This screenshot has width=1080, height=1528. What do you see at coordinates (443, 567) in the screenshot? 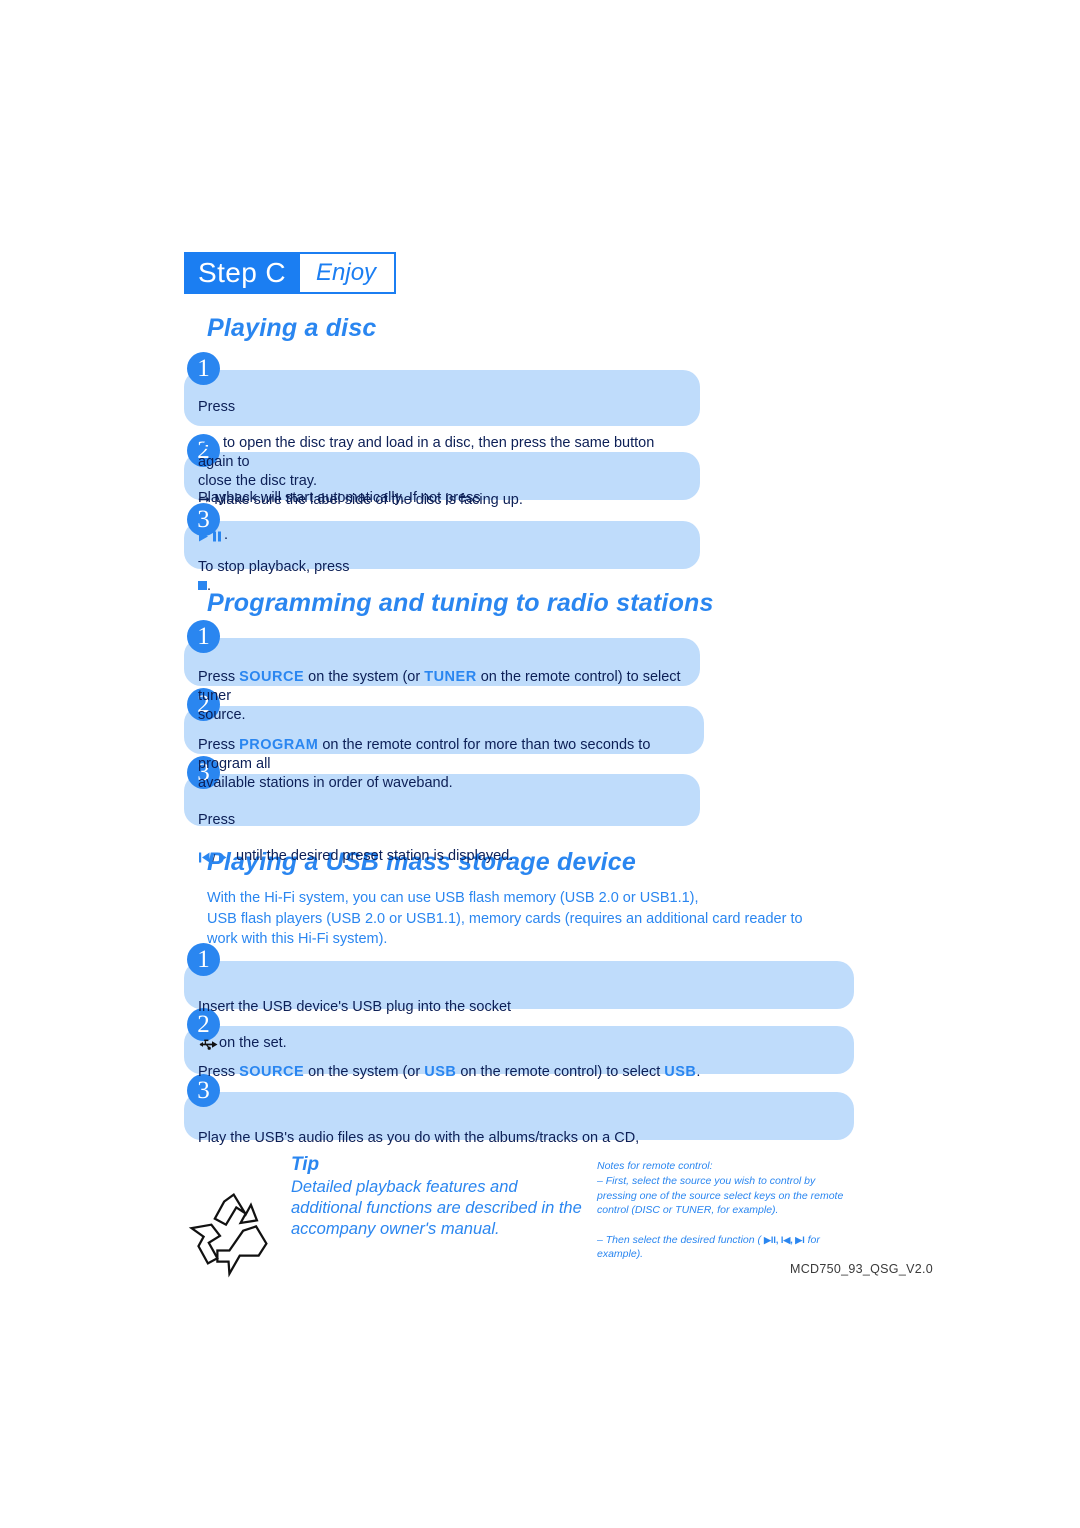
I see `step-text: To stop playback, press .` at bounding box center [443, 567].